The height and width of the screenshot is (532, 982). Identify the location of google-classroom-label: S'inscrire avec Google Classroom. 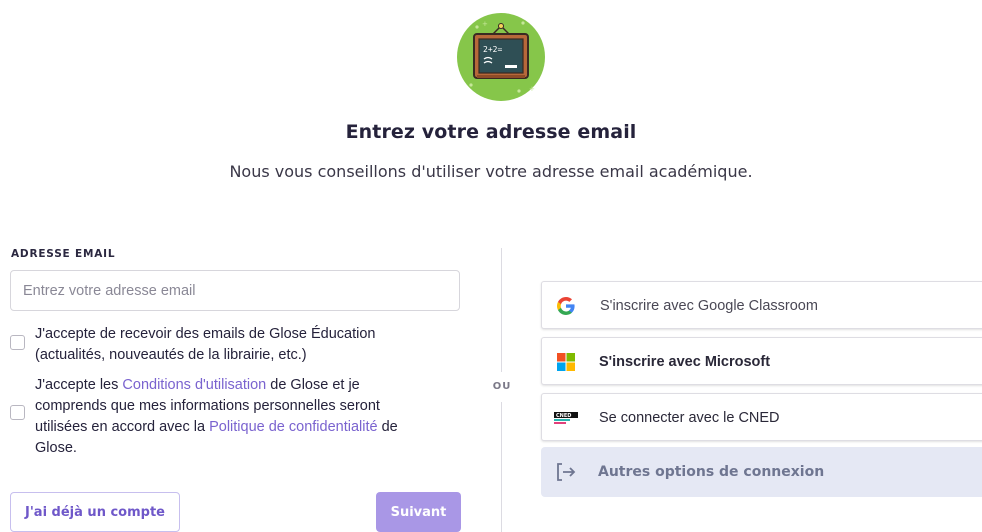
(709, 306).